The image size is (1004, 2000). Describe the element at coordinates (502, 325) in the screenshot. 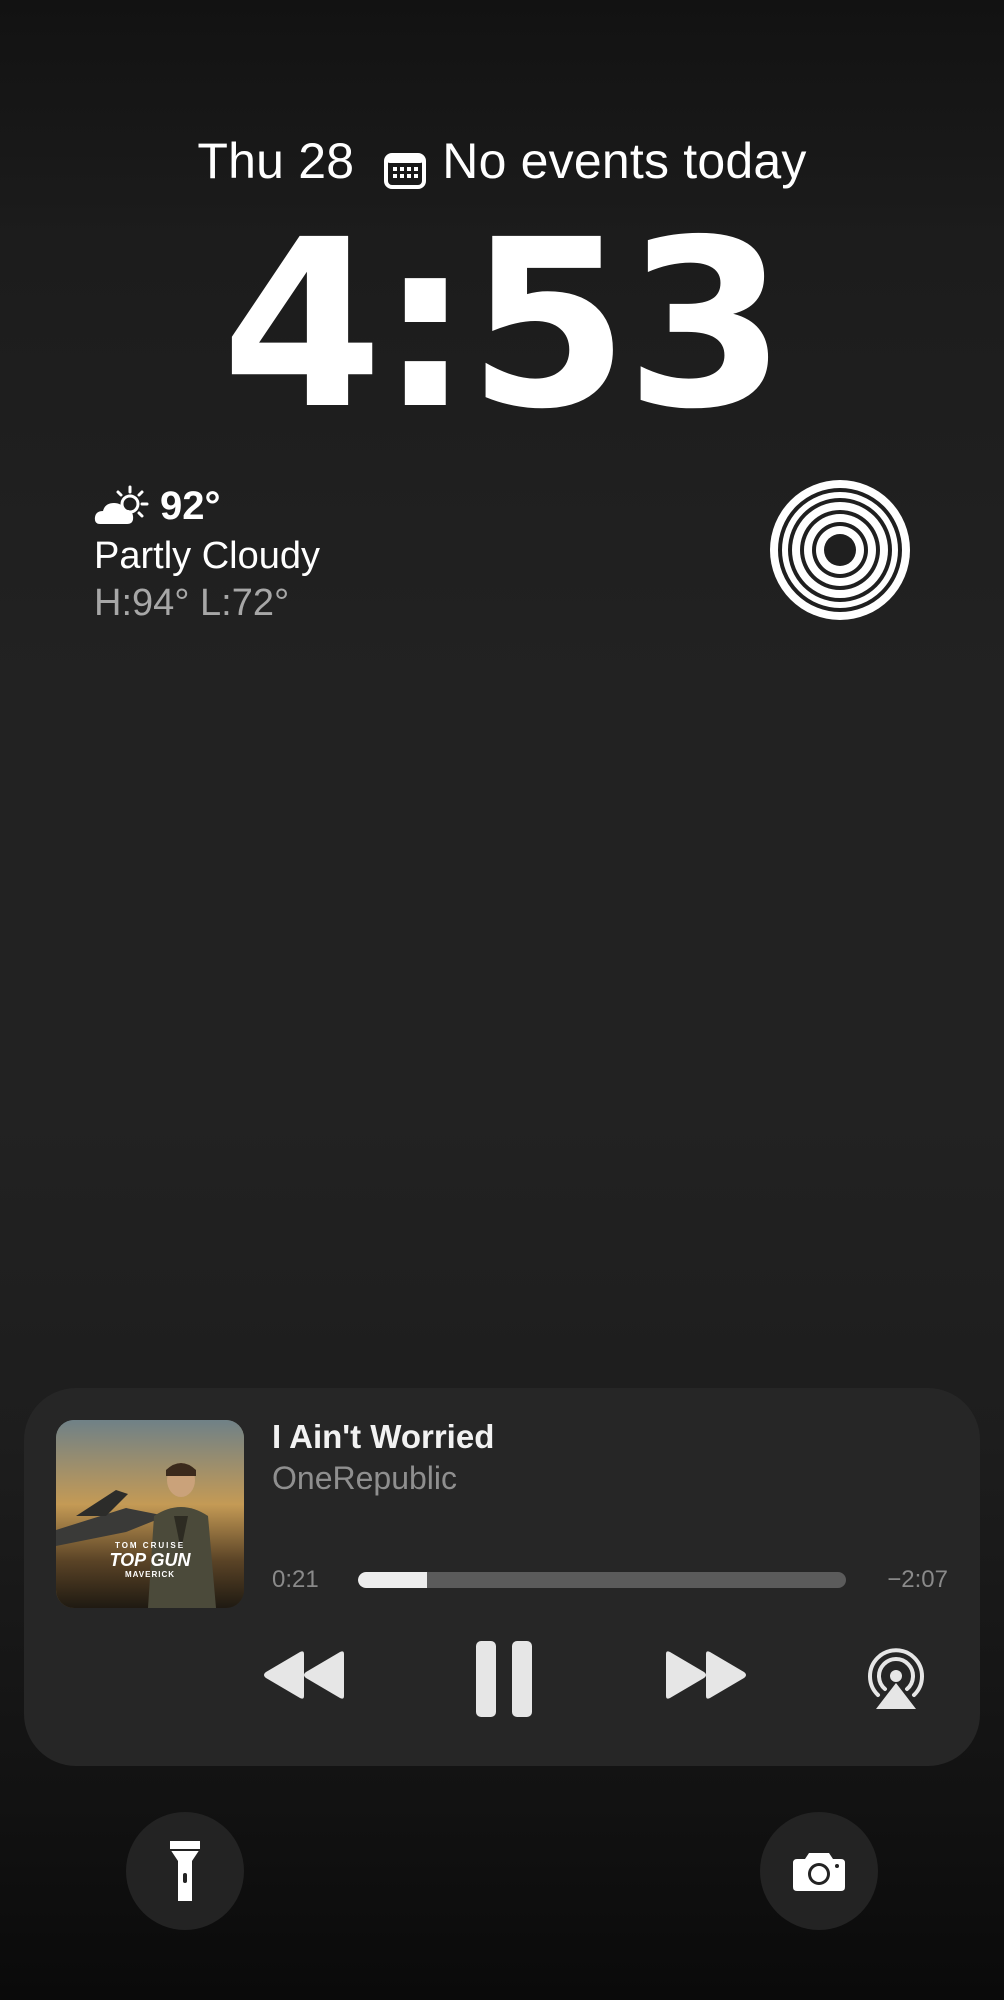

I see `lock-screen-clock: 4:53` at that location.